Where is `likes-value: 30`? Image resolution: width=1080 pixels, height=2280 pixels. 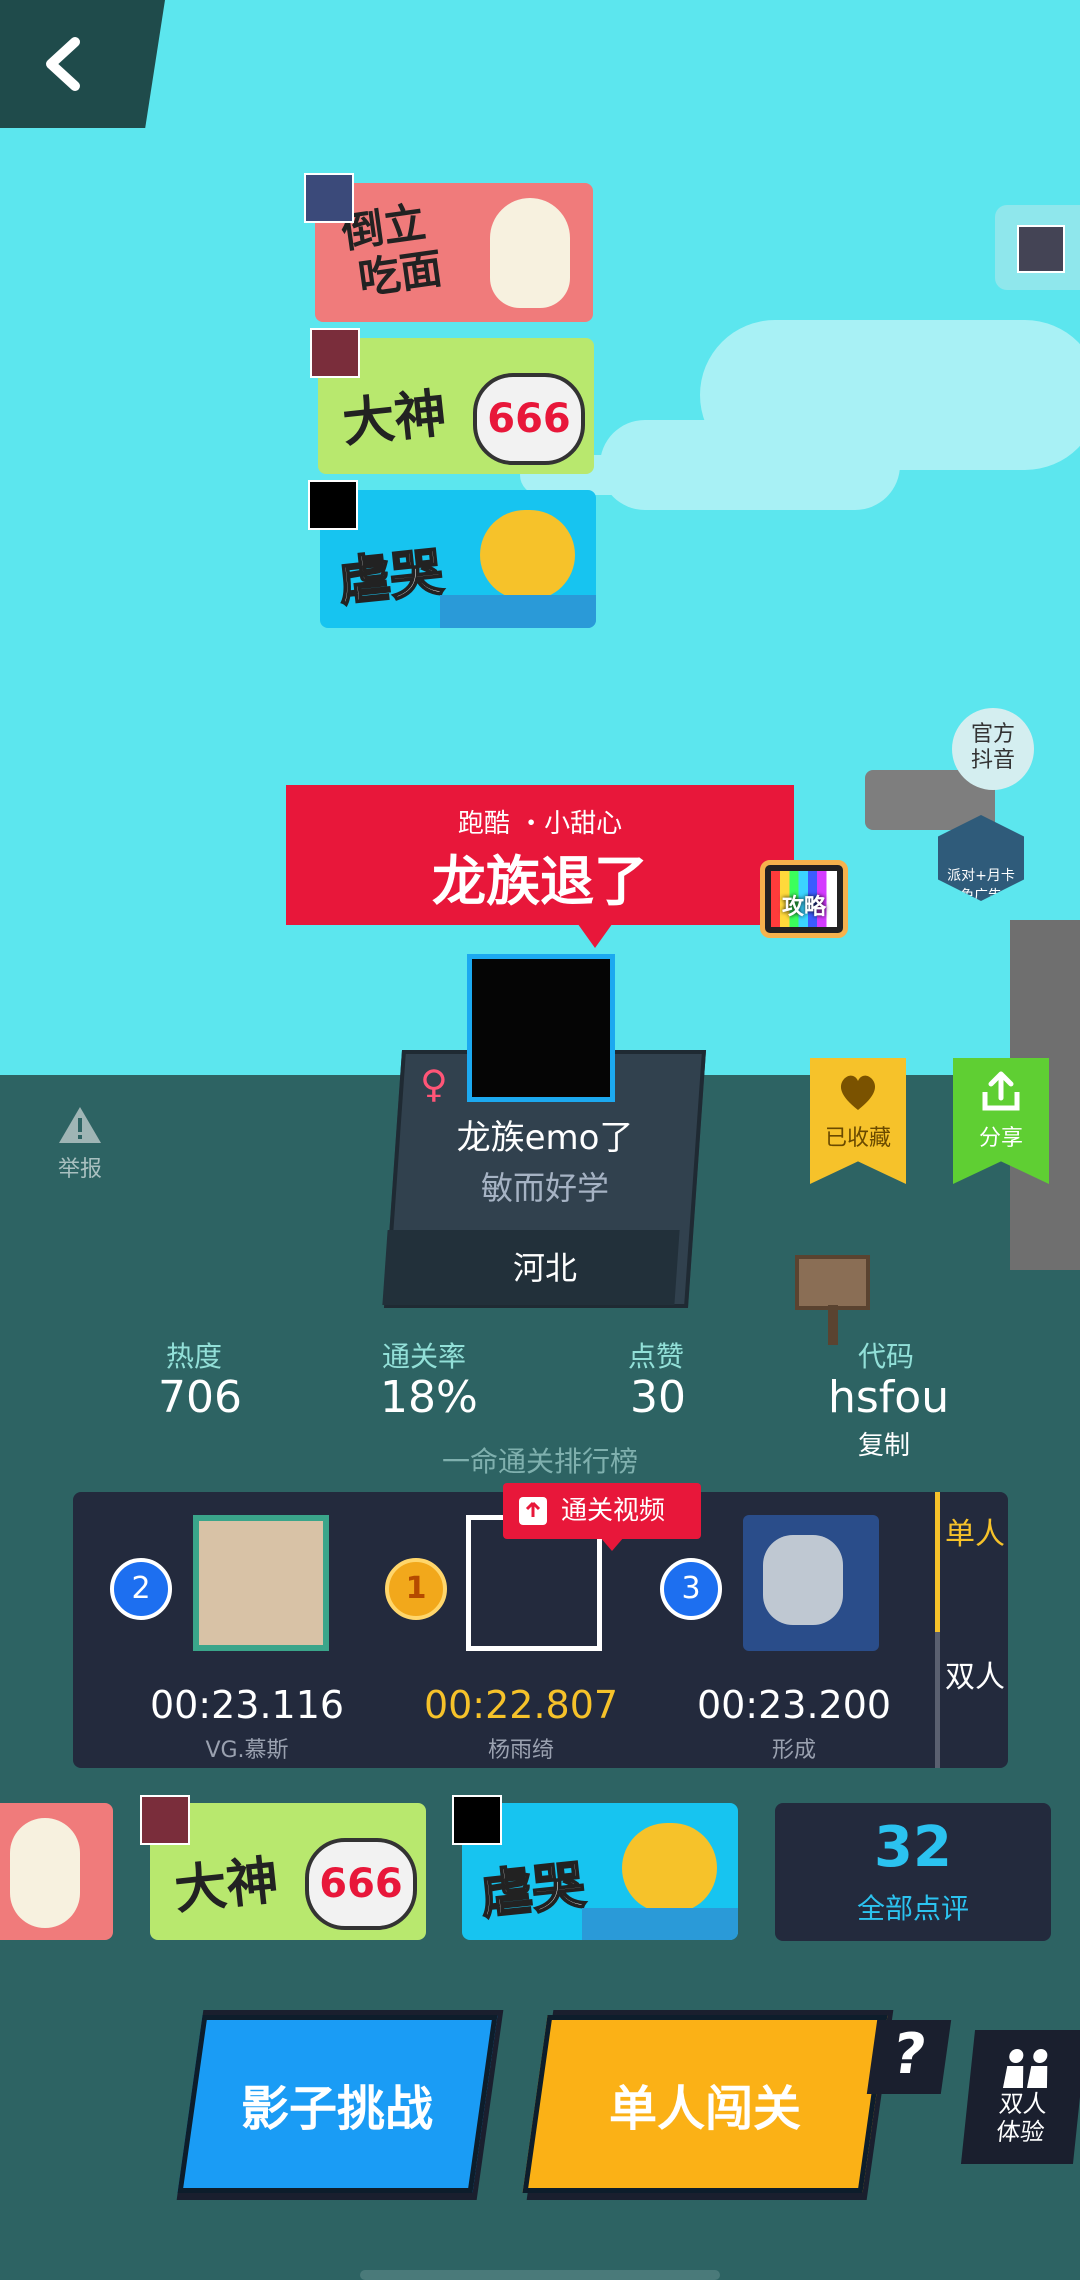 likes-value: 30 is located at coordinates (658, 1397).